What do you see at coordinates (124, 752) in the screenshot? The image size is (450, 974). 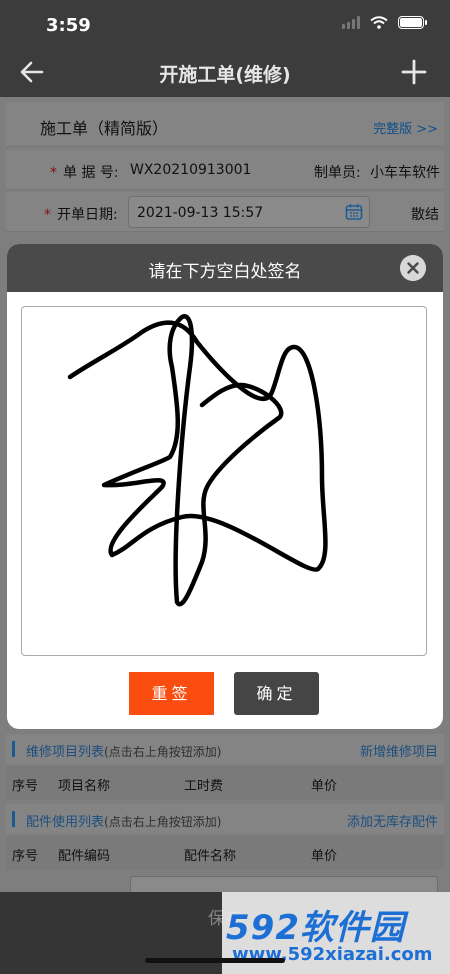 I see `repair-section-title: 维修项目列表(点击右上角按钮添加)` at bounding box center [124, 752].